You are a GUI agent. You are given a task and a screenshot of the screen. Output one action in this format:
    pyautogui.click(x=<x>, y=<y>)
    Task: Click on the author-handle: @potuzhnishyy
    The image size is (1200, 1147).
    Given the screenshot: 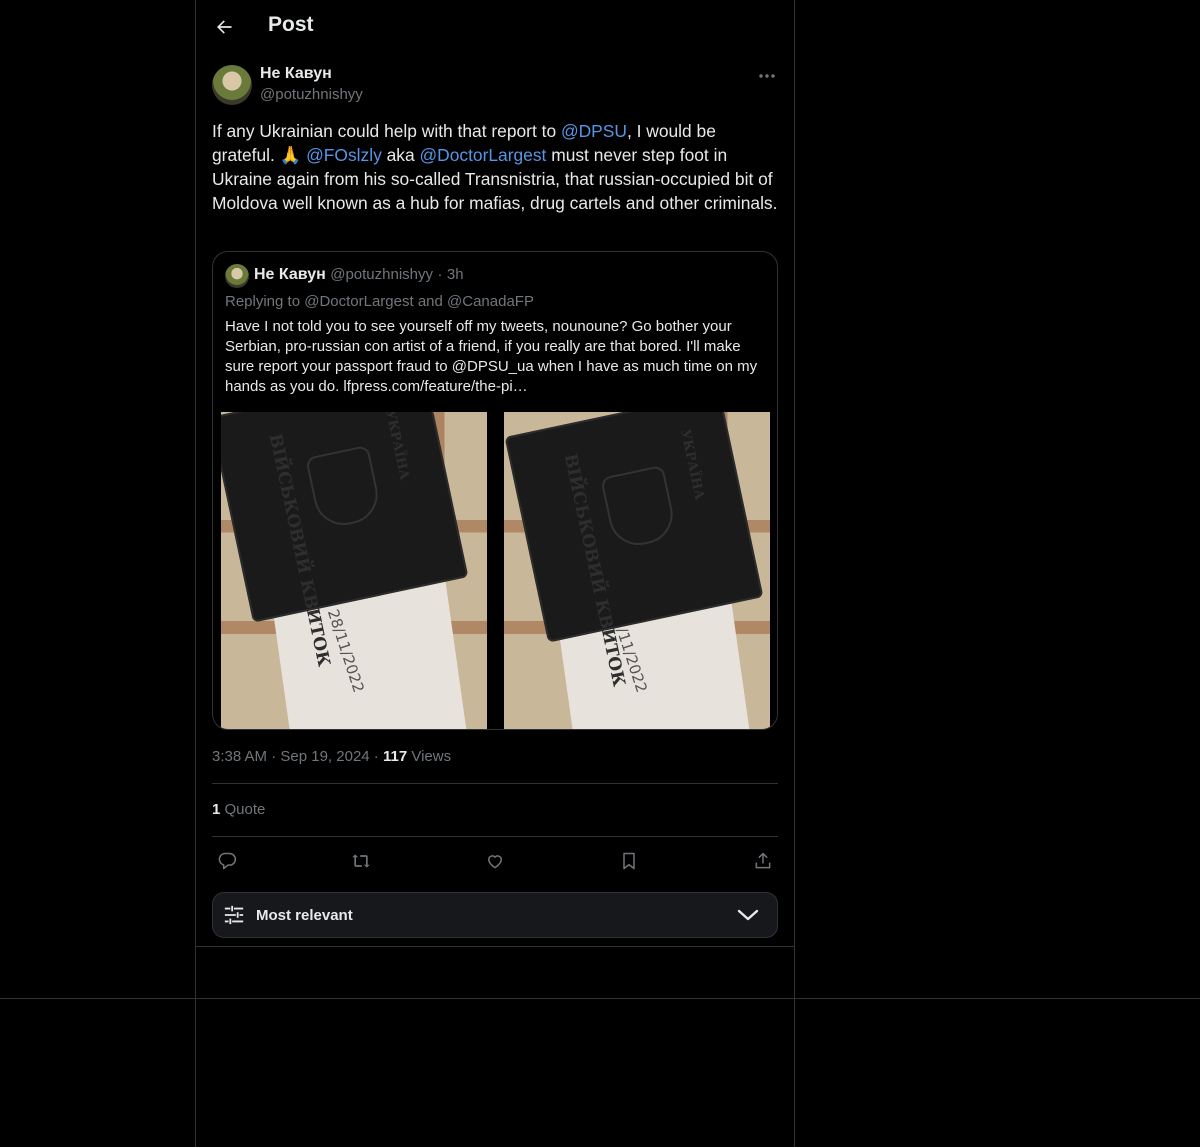 What is the action you would take?
    pyautogui.click(x=311, y=94)
    